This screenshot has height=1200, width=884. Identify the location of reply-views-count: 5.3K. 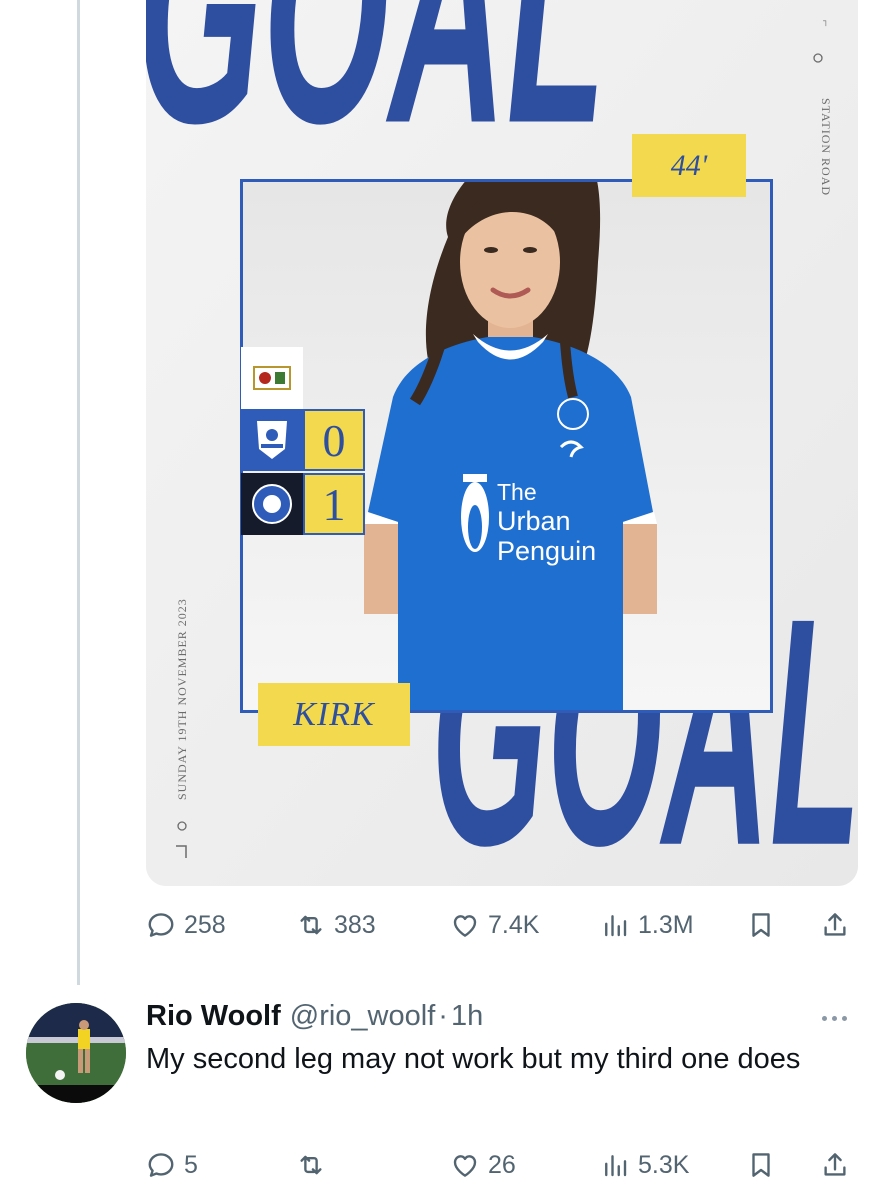
(664, 1164).